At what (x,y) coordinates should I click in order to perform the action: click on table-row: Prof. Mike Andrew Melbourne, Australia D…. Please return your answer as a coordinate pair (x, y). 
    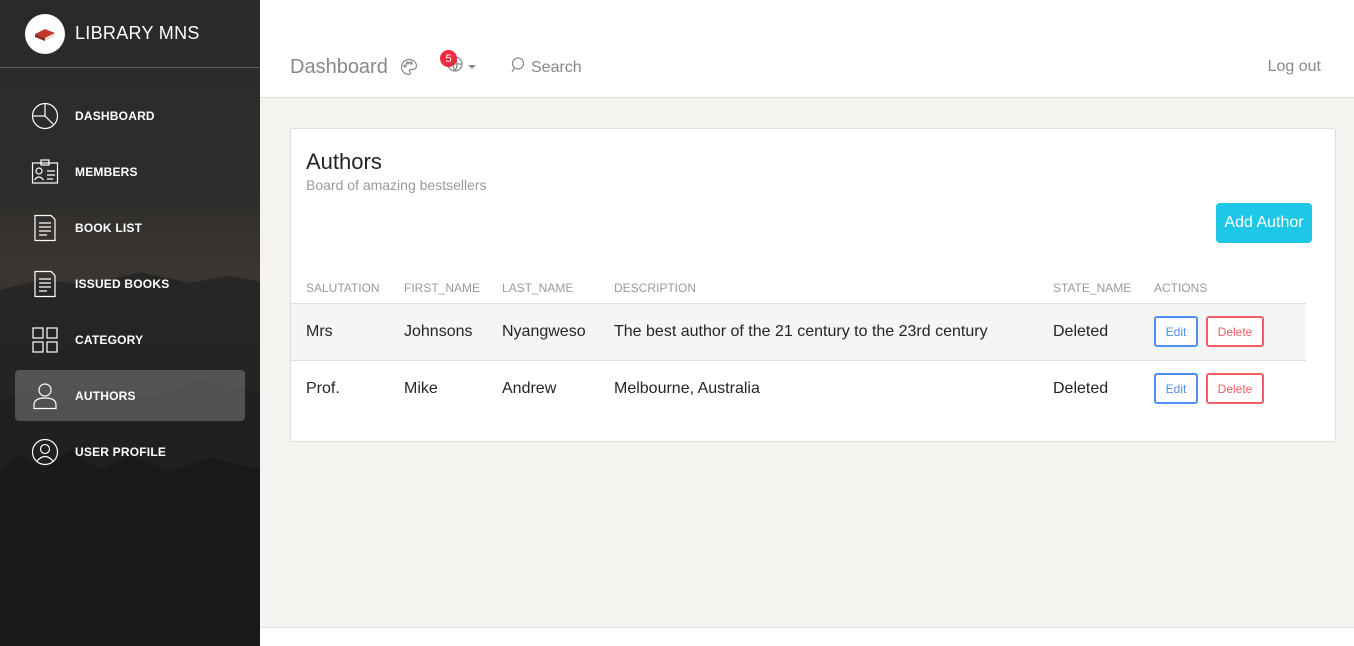
    Looking at the image, I should click on (798, 388).